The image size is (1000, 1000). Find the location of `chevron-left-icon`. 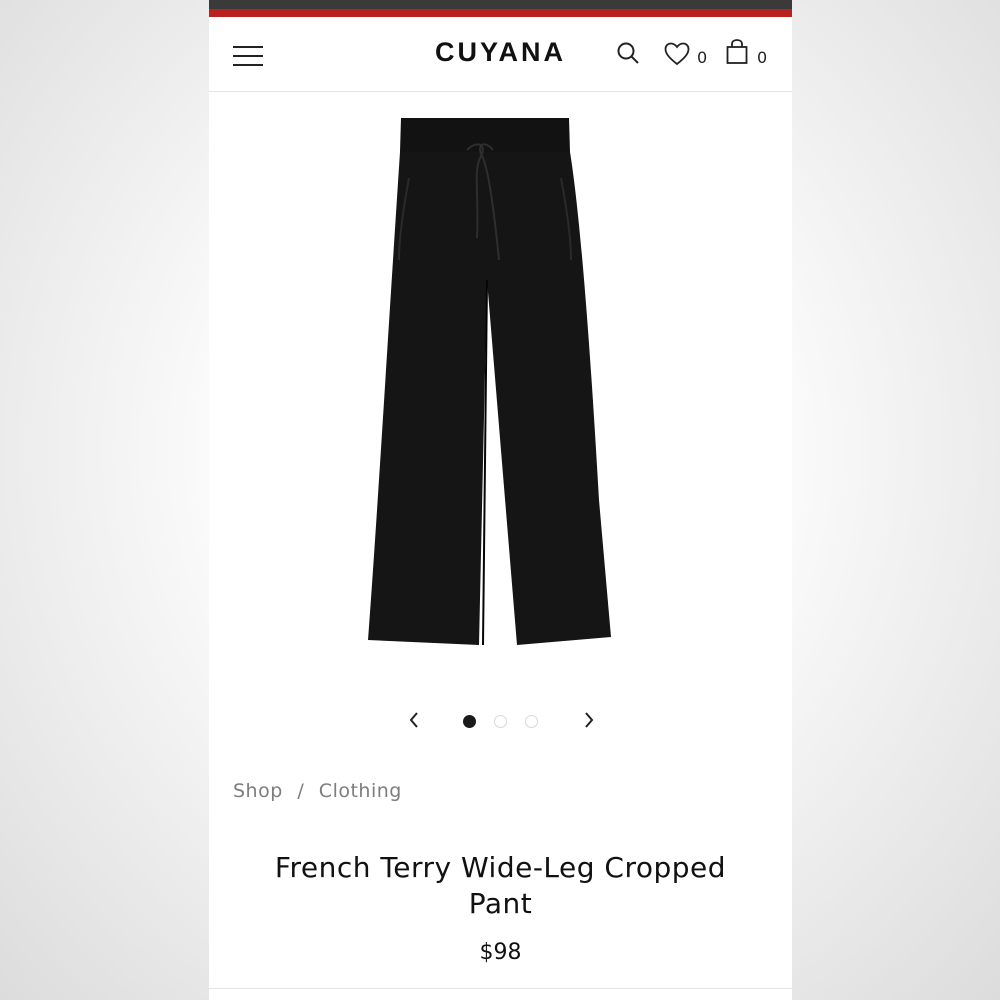

chevron-left-icon is located at coordinates (414, 720).